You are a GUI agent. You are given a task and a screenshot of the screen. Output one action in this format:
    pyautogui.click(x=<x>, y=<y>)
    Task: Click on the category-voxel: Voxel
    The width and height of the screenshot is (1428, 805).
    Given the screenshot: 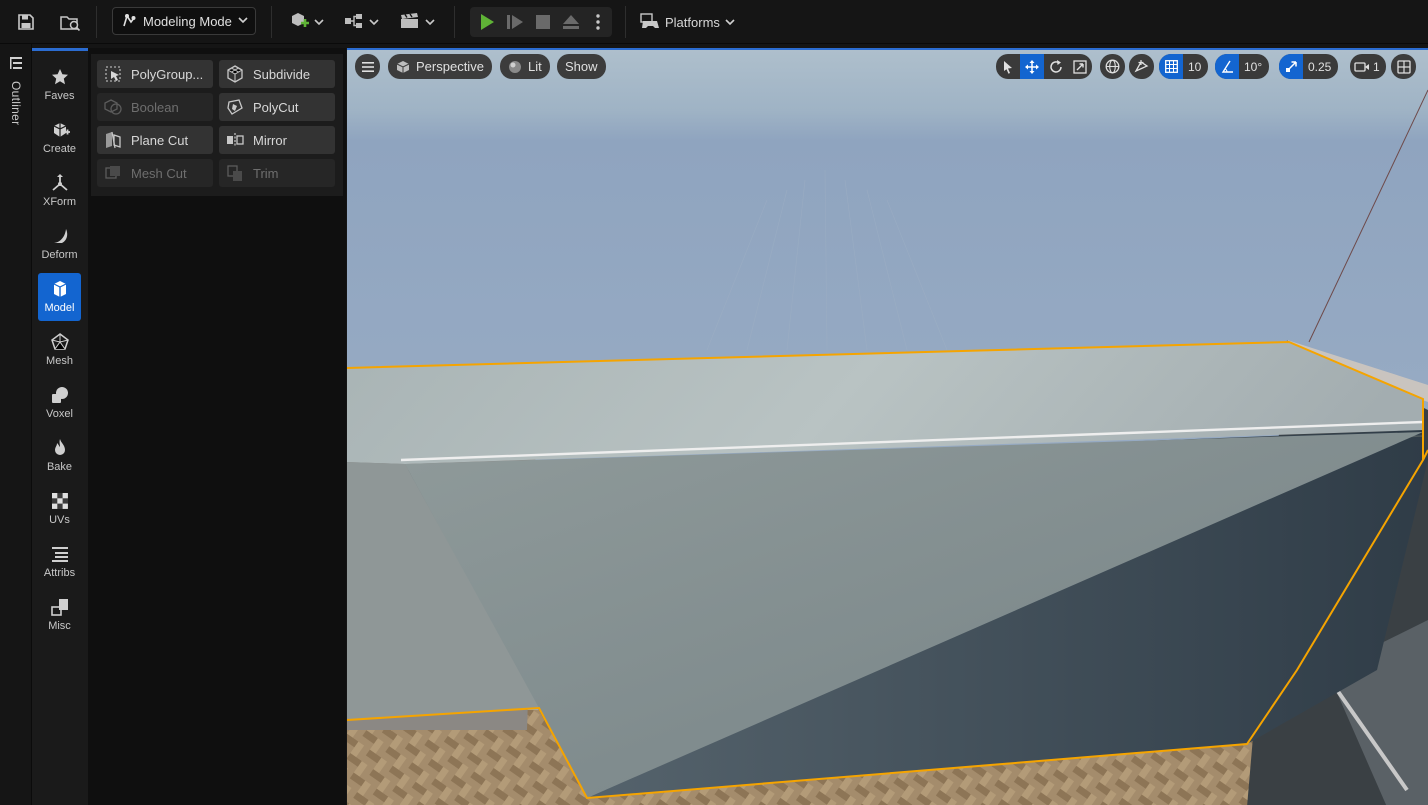 What is the action you would take?
    pyautogui.click(x=59, y=403)
    